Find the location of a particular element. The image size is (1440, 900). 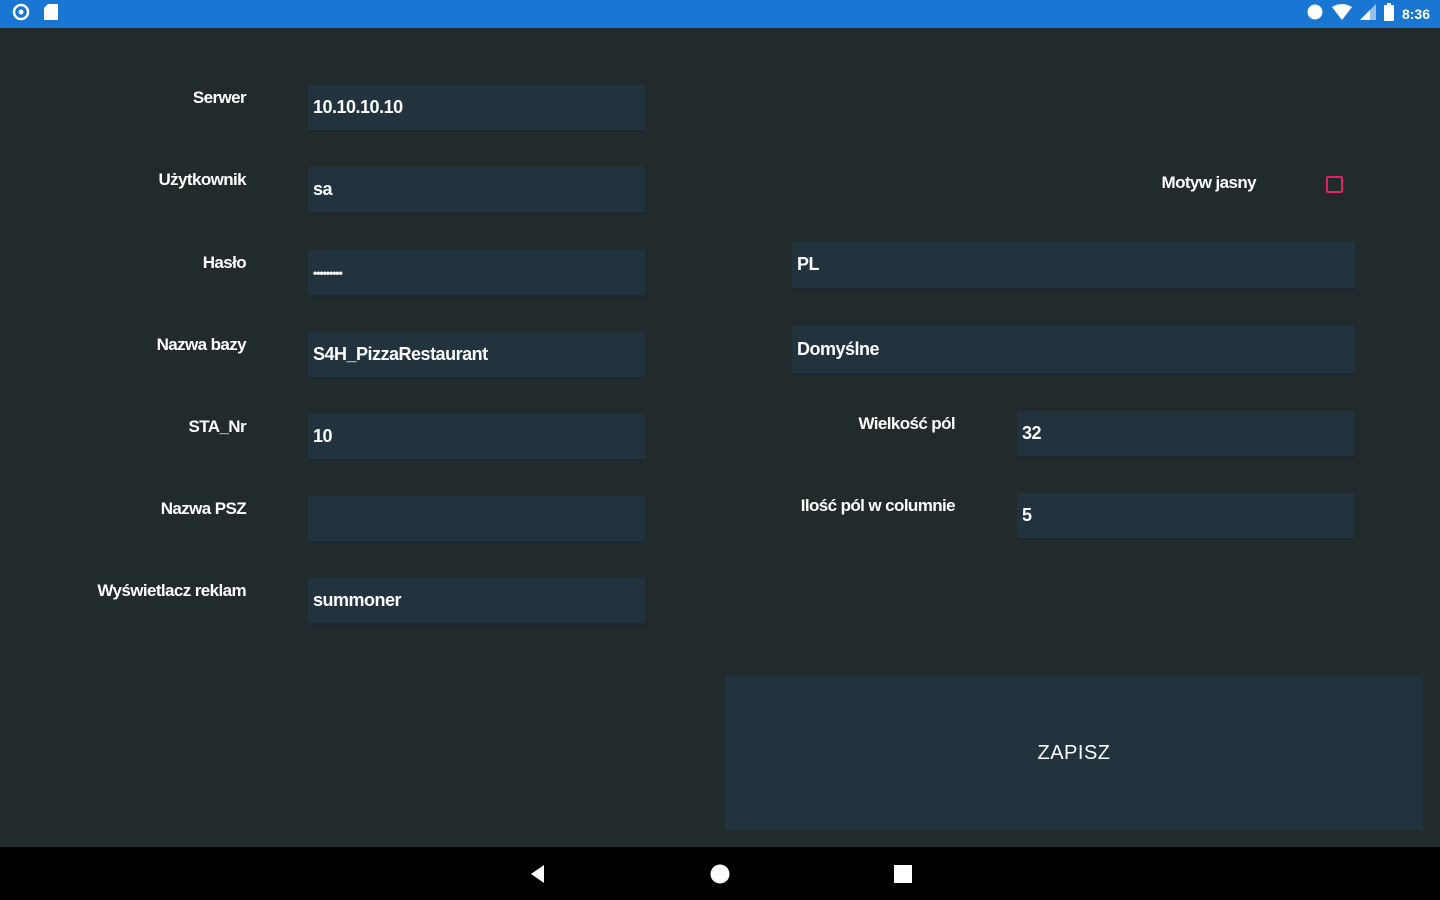

battery-icon is located at coordinates (1388, 14).